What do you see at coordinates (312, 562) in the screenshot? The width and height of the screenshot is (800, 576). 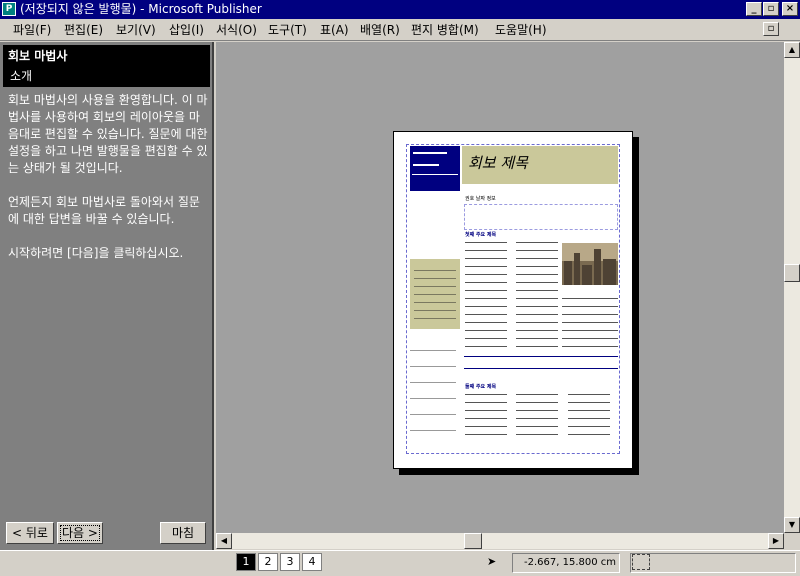 I see `page-4-button: 4` at bounding box center [312, 562].